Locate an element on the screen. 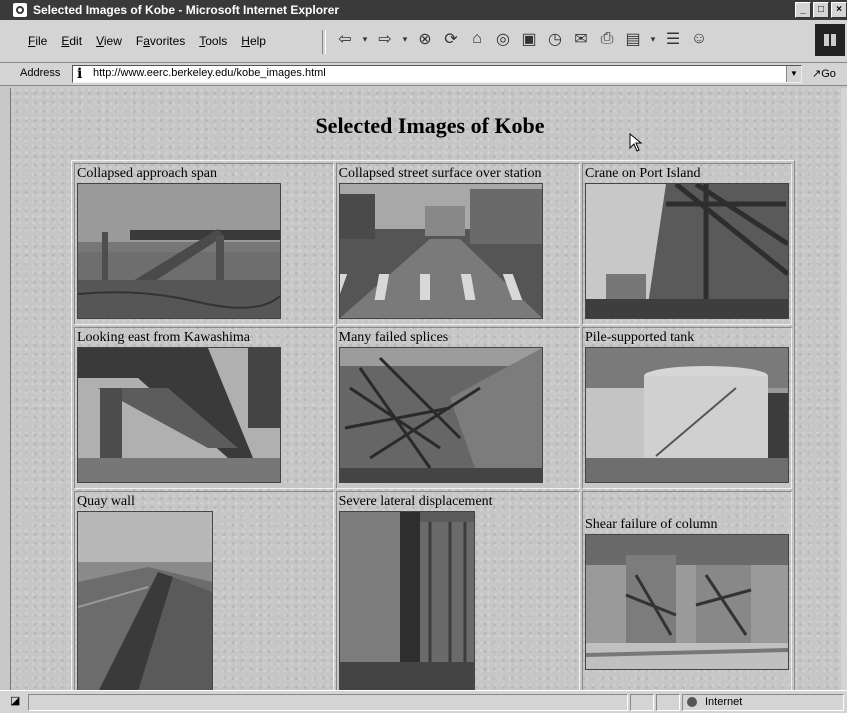 The image size is (847, 713). photo-collapsed-street-surface is located at coordinates (440, 251).